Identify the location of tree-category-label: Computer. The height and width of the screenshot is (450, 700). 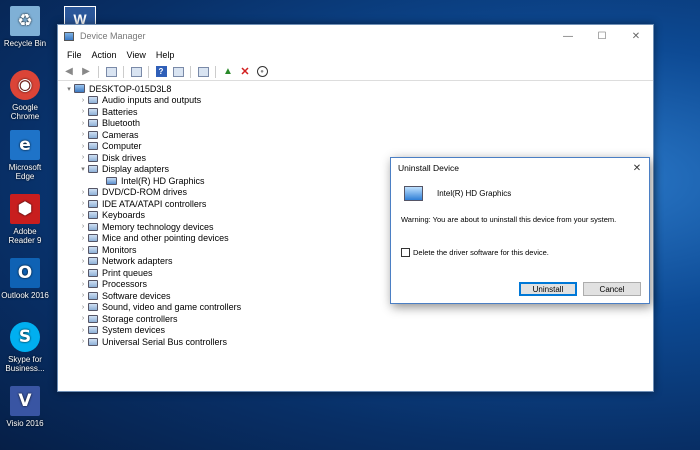
(122, 146).